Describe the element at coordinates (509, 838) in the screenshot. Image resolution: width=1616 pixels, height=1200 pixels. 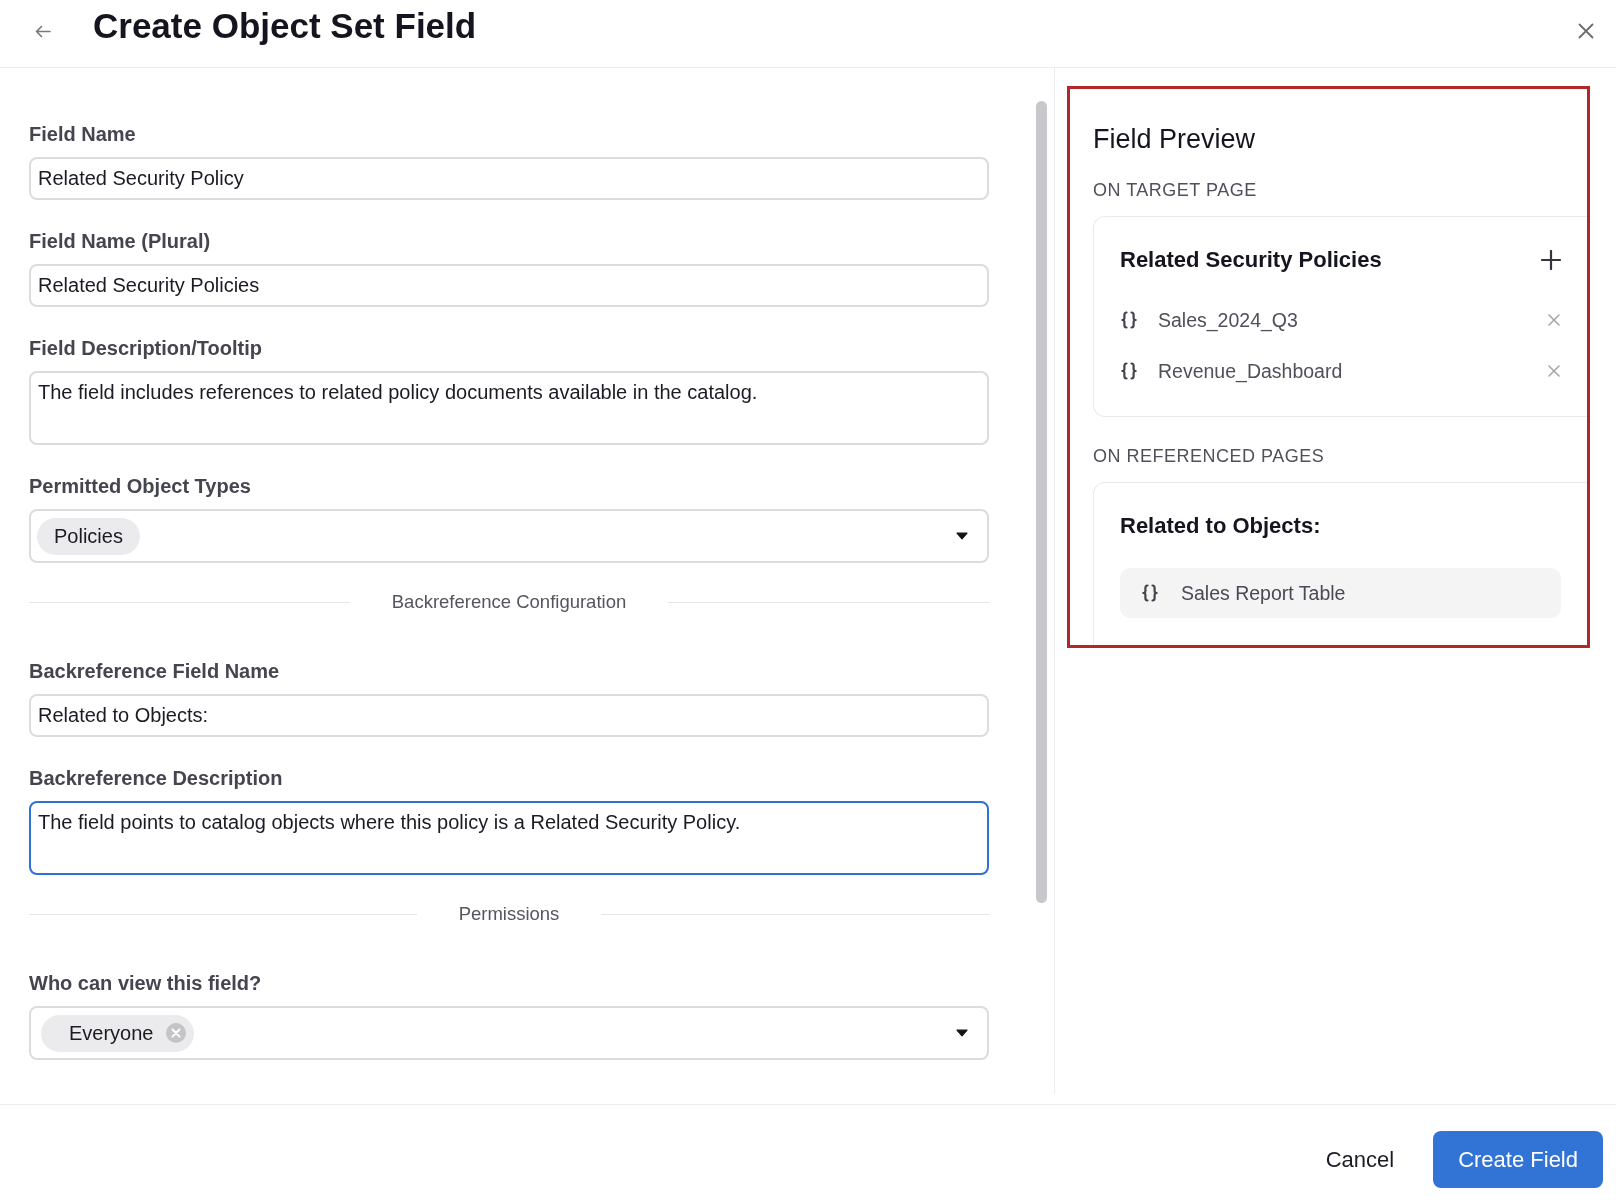
I see `text-area: The field points to catalog objects where this policy is a Related Security Policy.` at that location.